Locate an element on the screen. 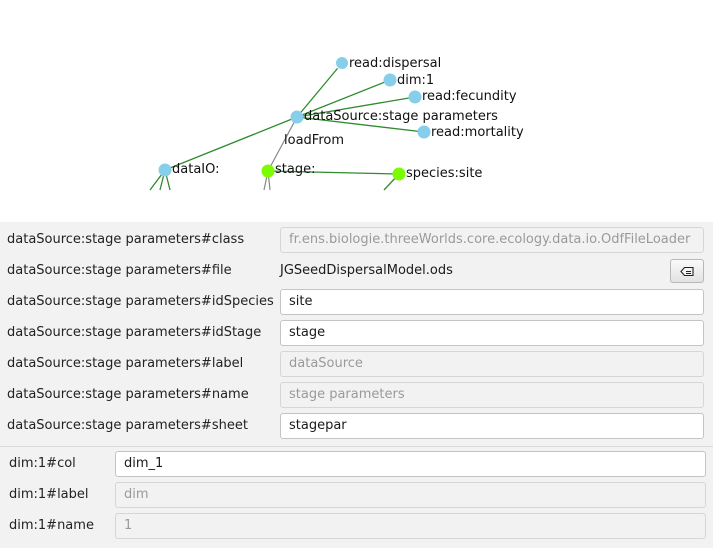  graph-node-dim1: dim:1 is located at coordinates (409, 80).